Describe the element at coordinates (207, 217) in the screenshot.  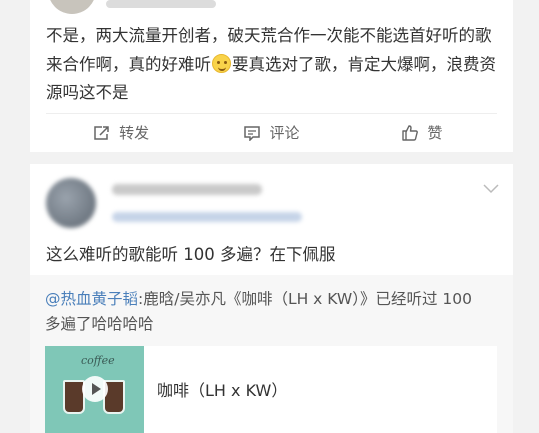
I see `post-meta-blurred` at that location.